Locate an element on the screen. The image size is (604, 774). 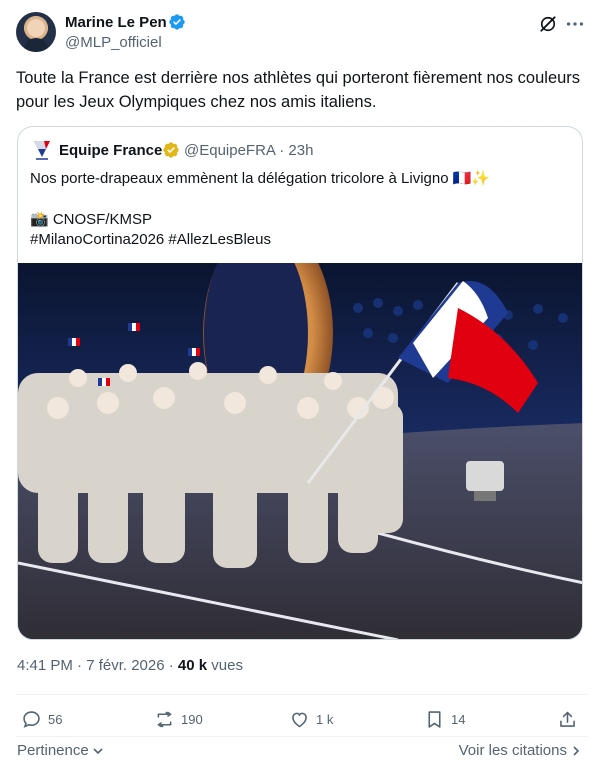
sort-dropdown: Pertinence is located at coordinates (60, 750).